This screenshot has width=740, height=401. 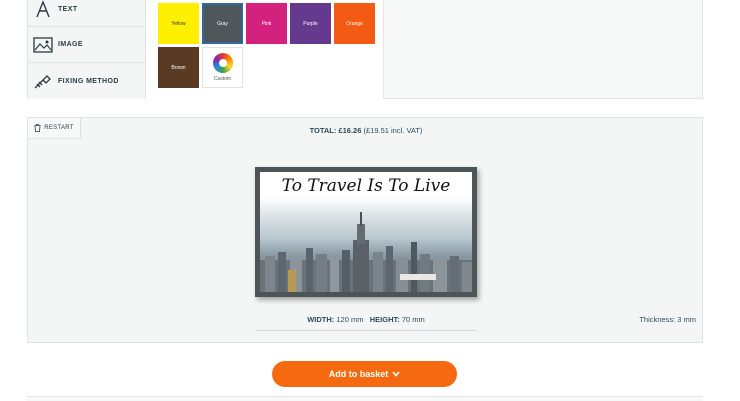 What do you see at coordinates (350, 319) in the screenshot?
I see `width-value: 120 mm` at bounding box center [350, 319].